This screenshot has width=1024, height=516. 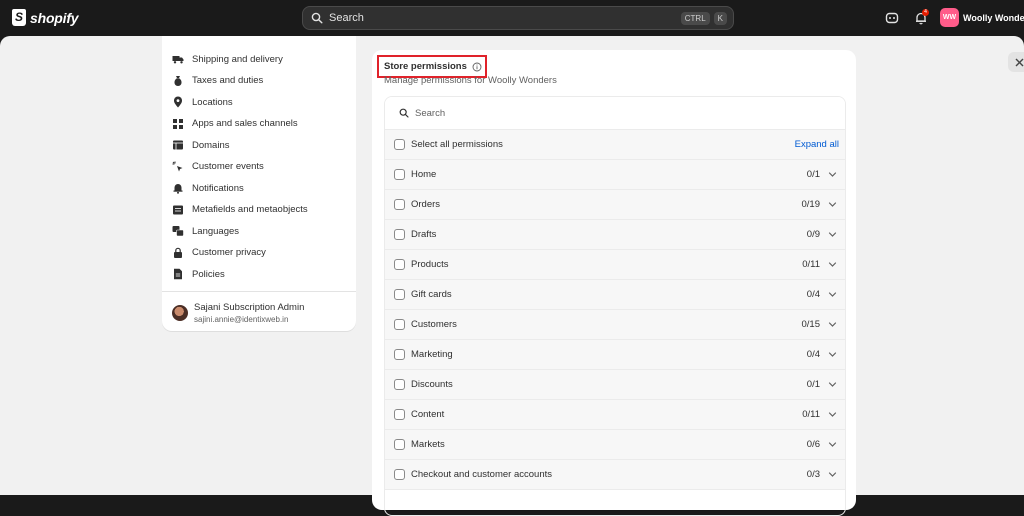 What do you see at coordinates (177, 166) in the screenshot?
I see `cursor-click-icon` at bounding box center [177, 166].